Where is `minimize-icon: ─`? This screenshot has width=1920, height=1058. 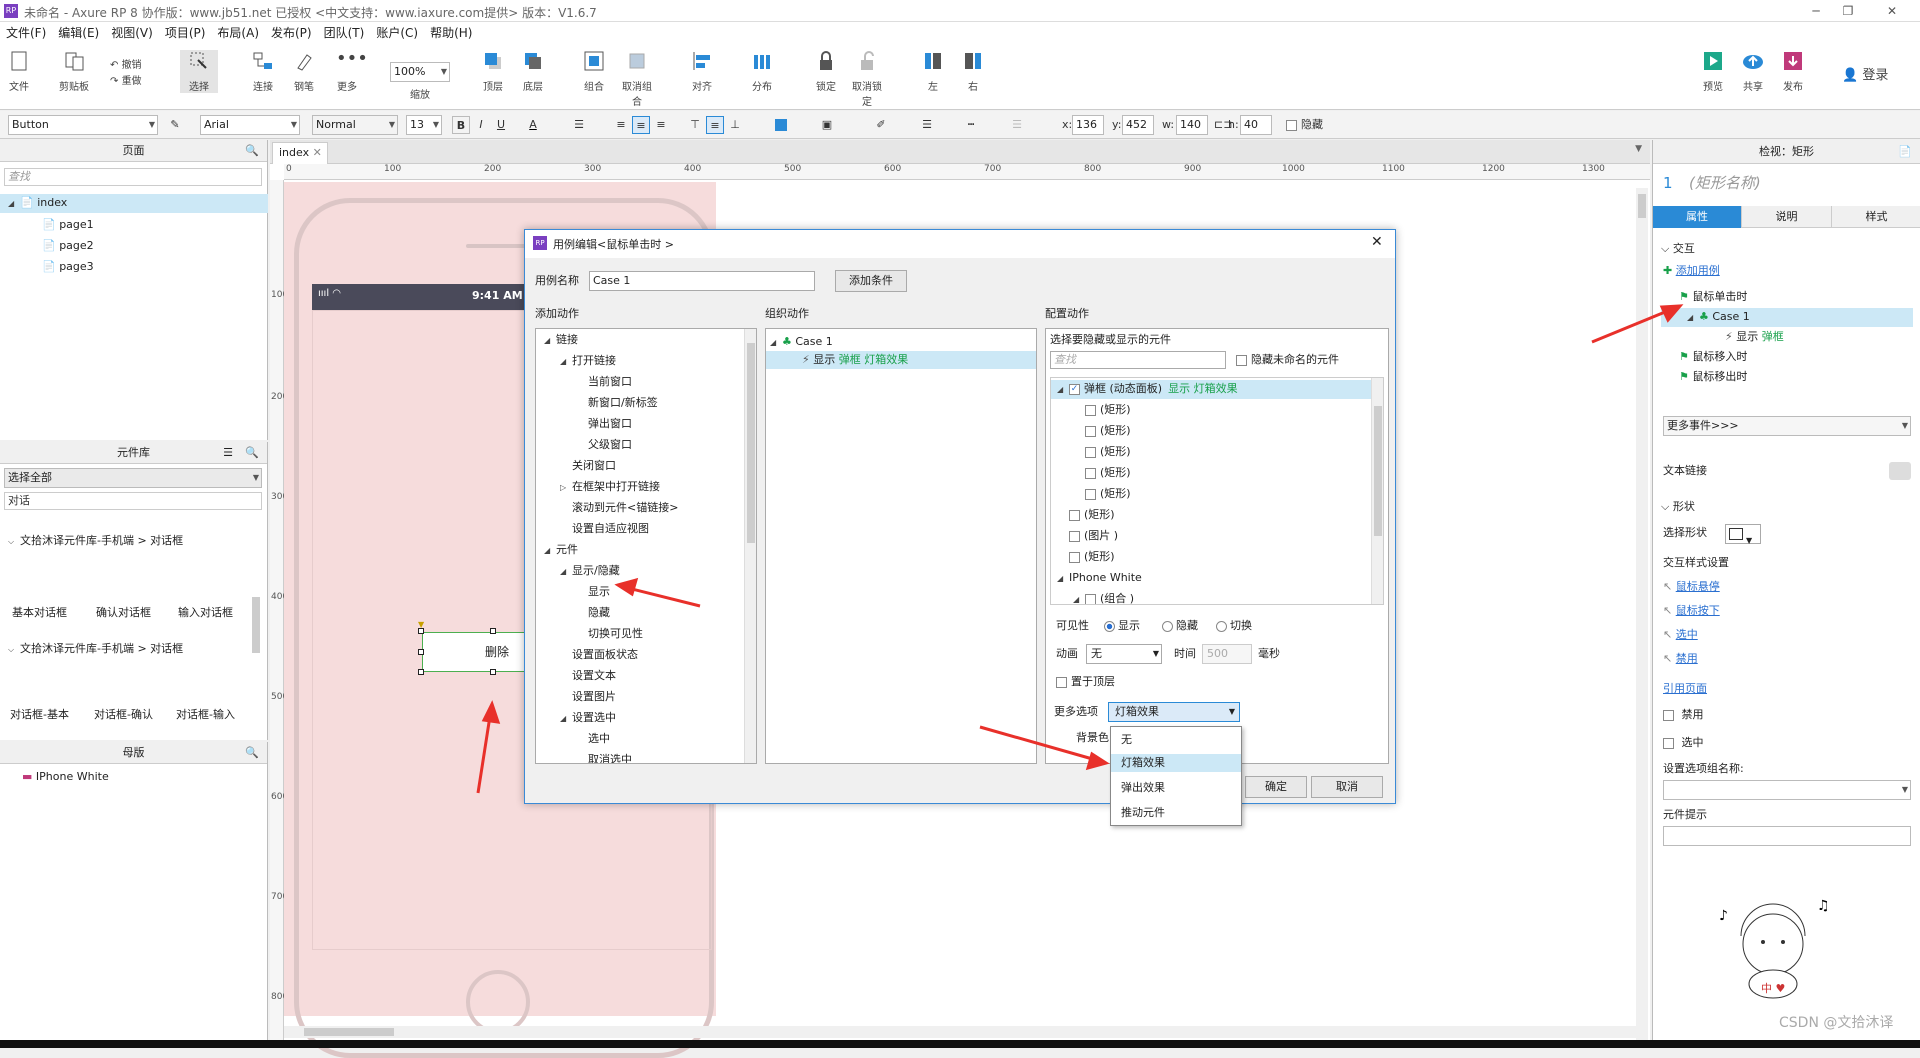 minimize-icon: ─ is located at coordinates (1816, 11).